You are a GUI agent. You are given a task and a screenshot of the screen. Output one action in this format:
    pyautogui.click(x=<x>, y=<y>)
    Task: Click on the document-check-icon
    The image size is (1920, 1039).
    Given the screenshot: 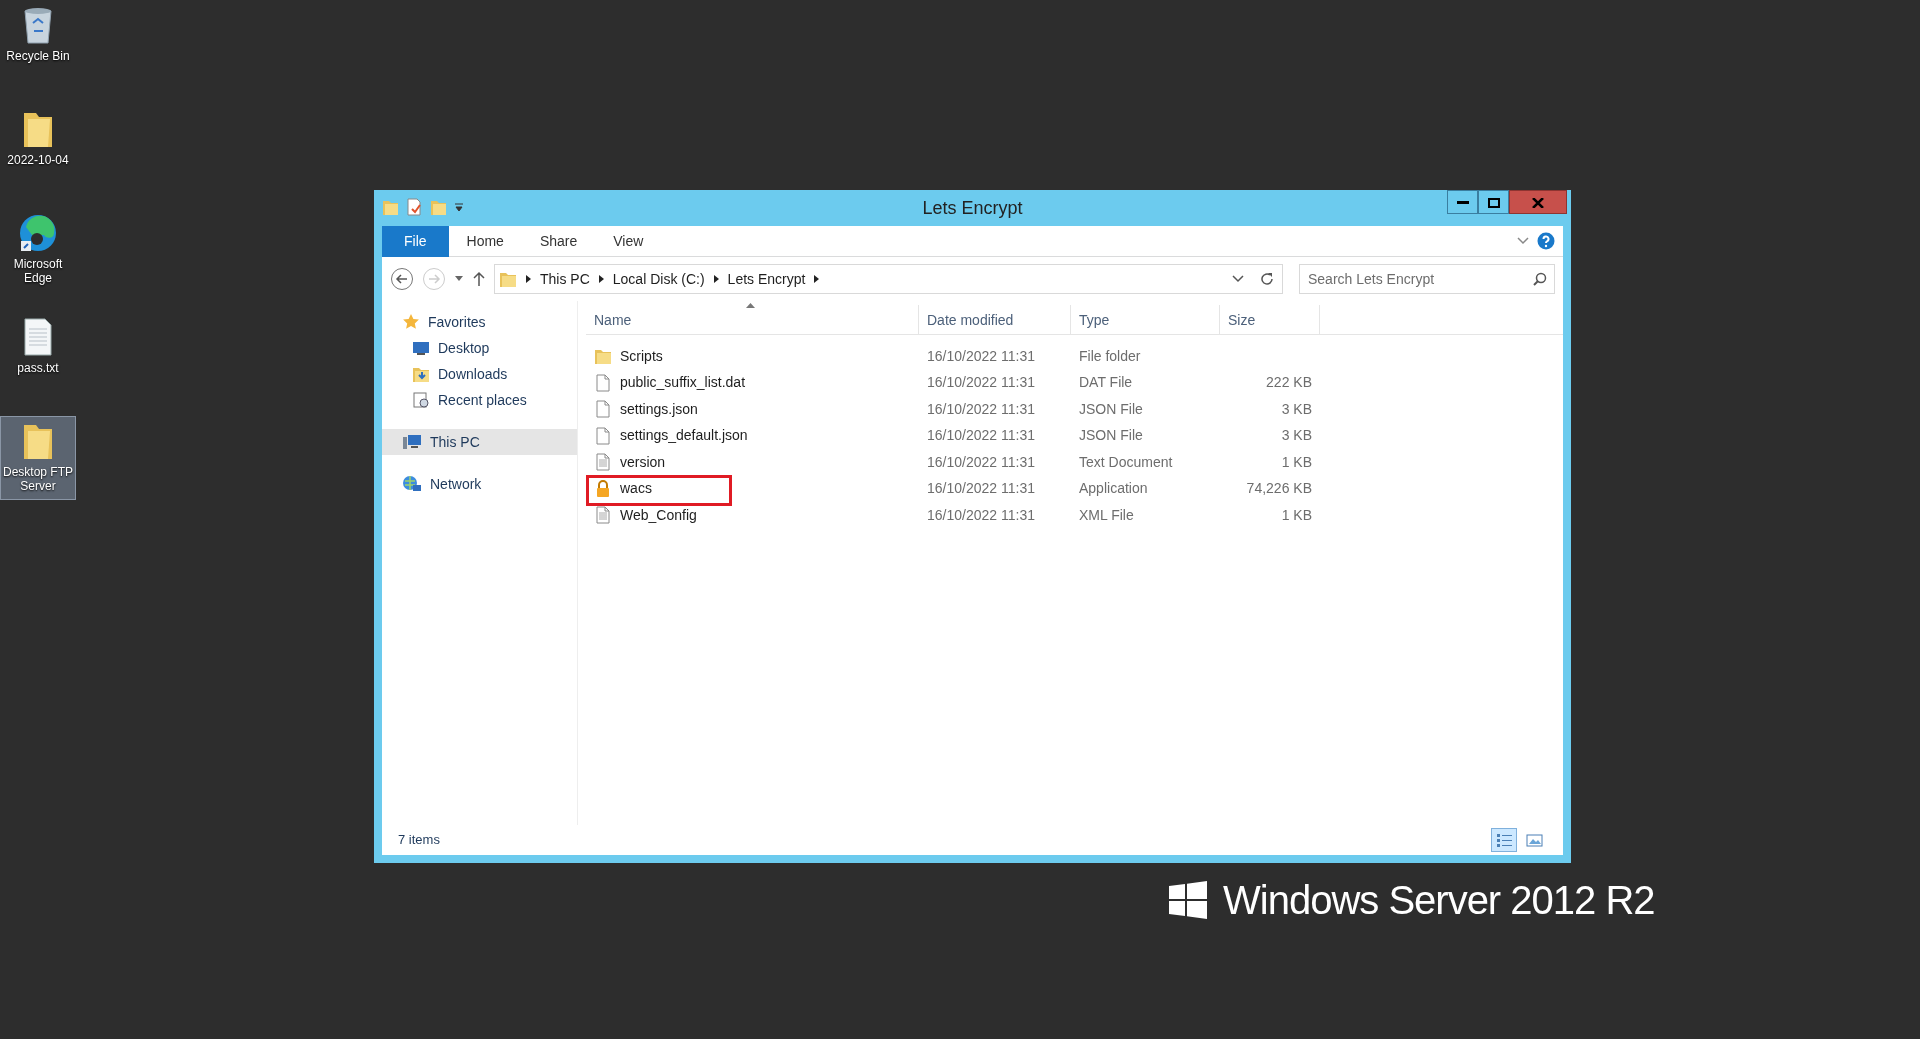 What is the action you would take?
    pyautogui.click(x=414, y=207)
    